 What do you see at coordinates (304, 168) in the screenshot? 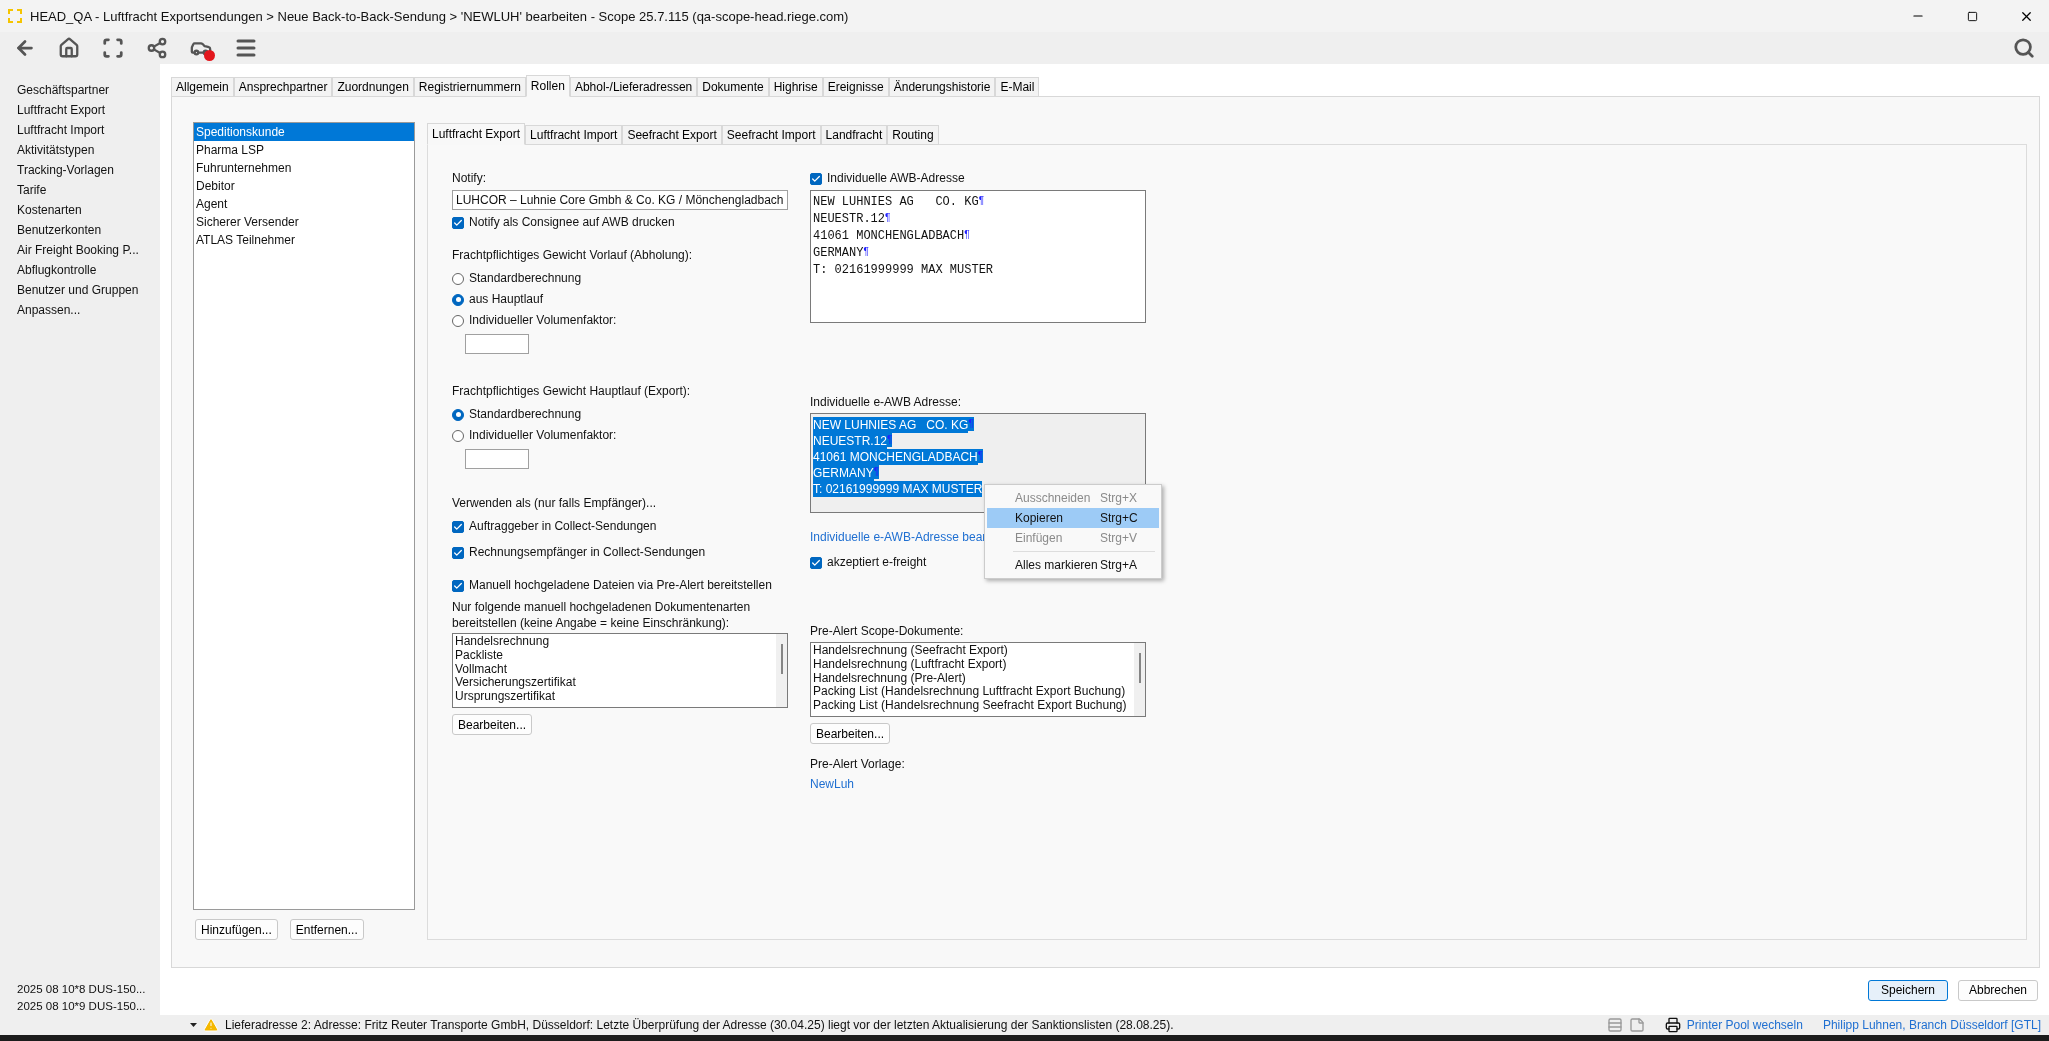
I see `role-item: Fuhrunternehmen` at bounding box center [304, 168].